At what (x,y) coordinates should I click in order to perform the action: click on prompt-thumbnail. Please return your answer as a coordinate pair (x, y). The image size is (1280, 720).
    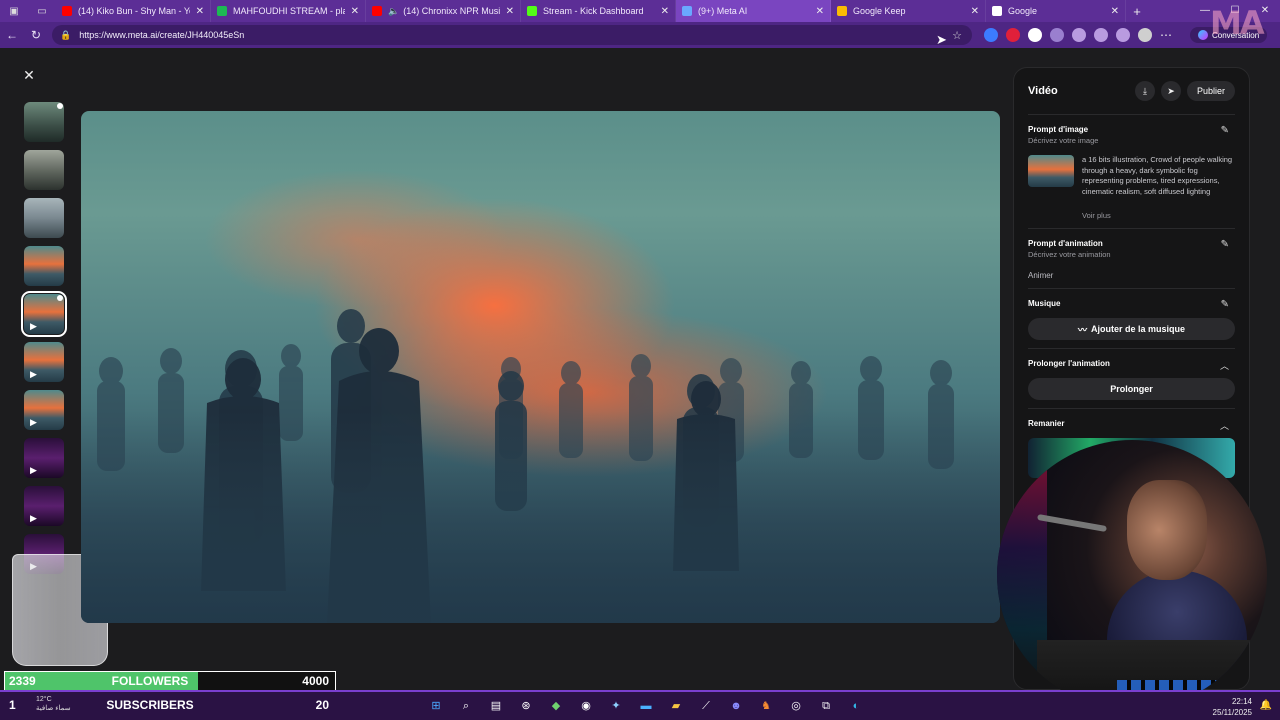
    Looking at the image, I should click on (1051, 171).